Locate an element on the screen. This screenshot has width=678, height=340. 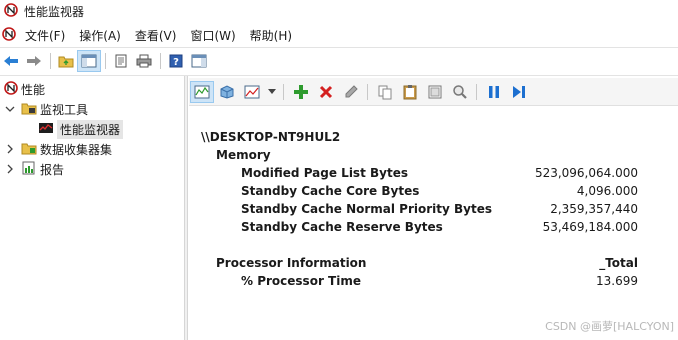
log-data-icon is located at coordinates (227, 91).